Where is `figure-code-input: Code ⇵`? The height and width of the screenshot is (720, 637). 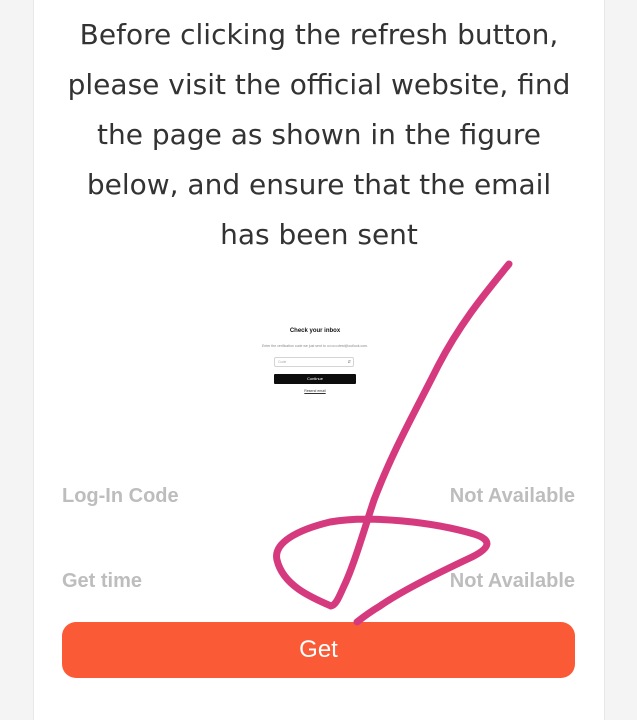 figure-code-input: Code ⇵ is located at coordinates (314, 362).